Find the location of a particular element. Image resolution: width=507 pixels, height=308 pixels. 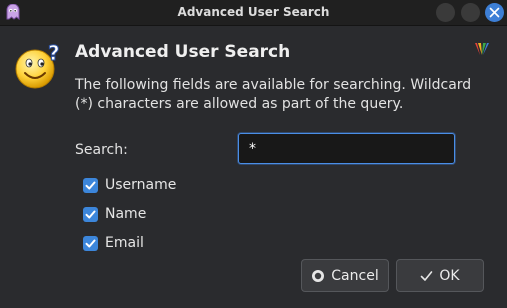

name-checkbox is located at coordinates (90, 214).